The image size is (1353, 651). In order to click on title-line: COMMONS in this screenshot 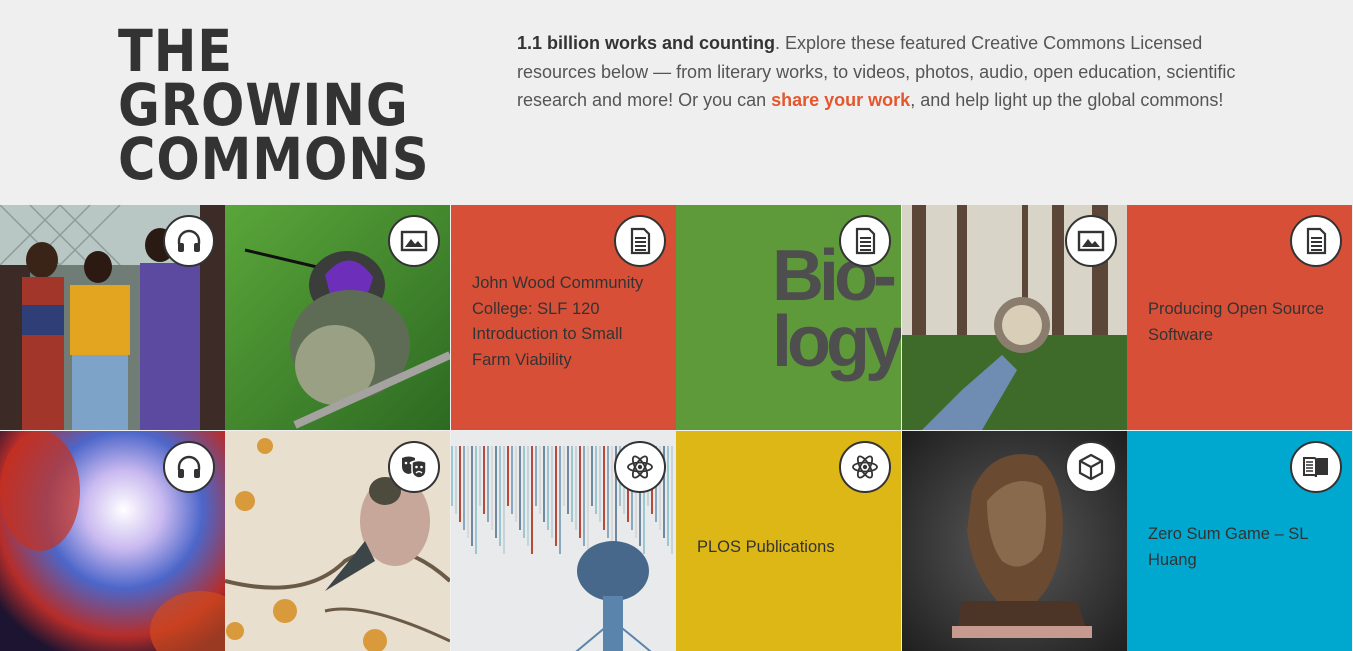, I will do `click(274, 159)`.